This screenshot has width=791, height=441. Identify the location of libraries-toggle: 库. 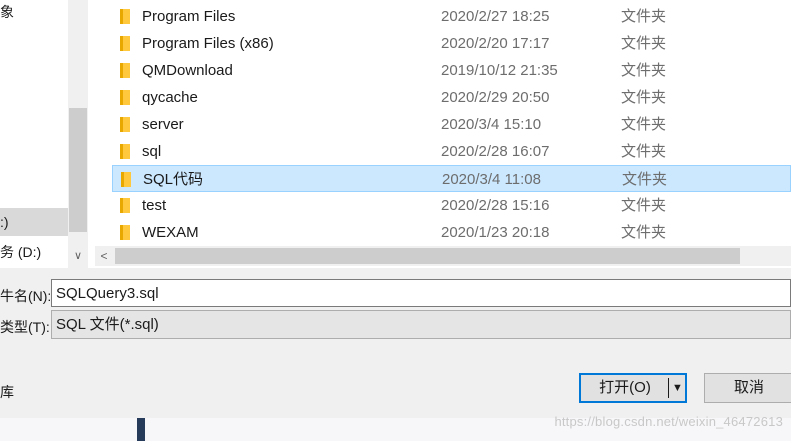
(7, 392).